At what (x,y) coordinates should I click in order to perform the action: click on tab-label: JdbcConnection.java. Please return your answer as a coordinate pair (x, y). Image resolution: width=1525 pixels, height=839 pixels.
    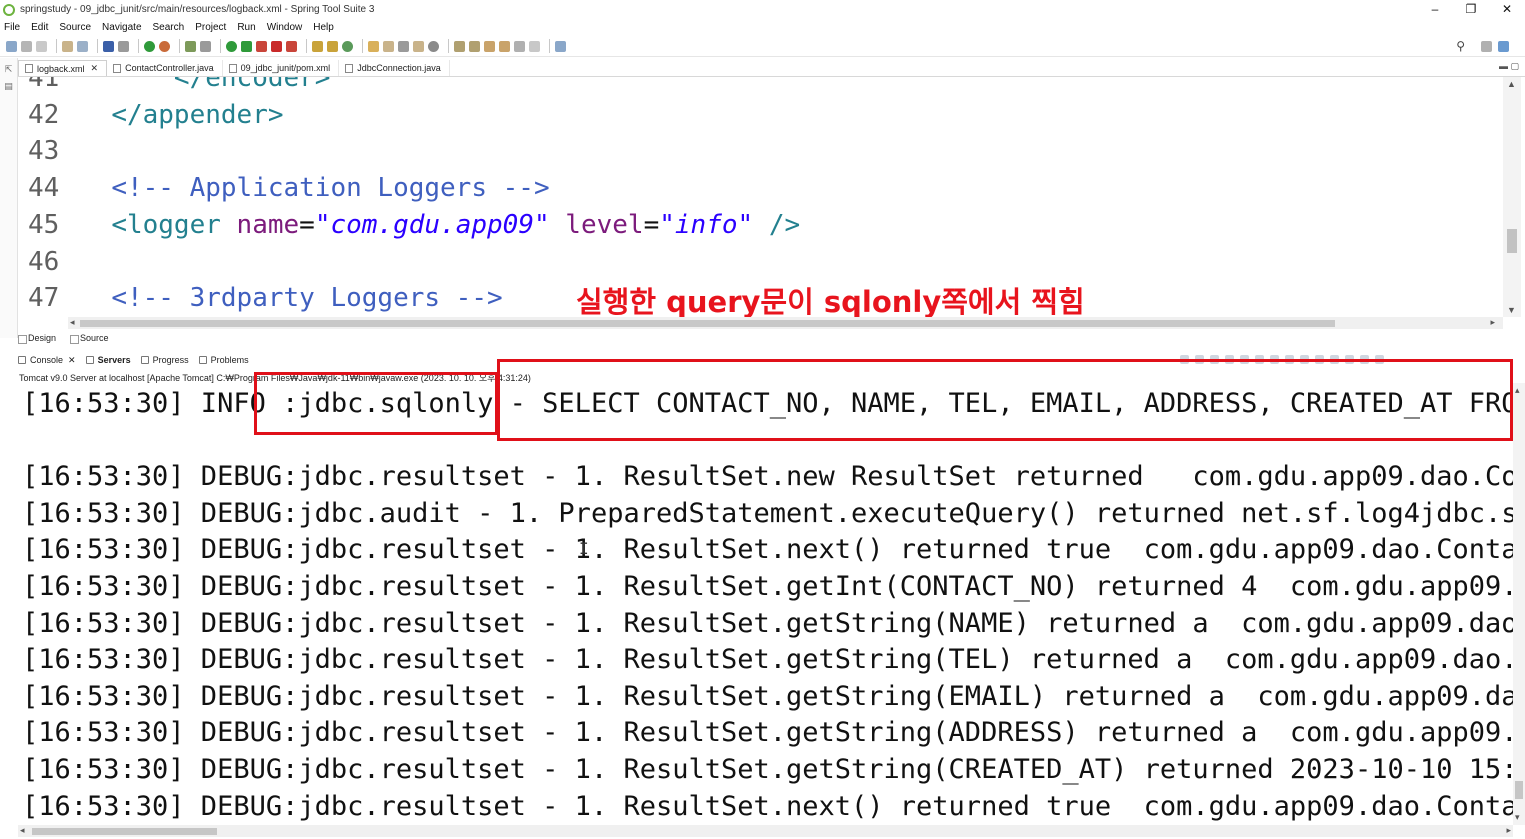
    Looking at the image, I should click on (399, 68).